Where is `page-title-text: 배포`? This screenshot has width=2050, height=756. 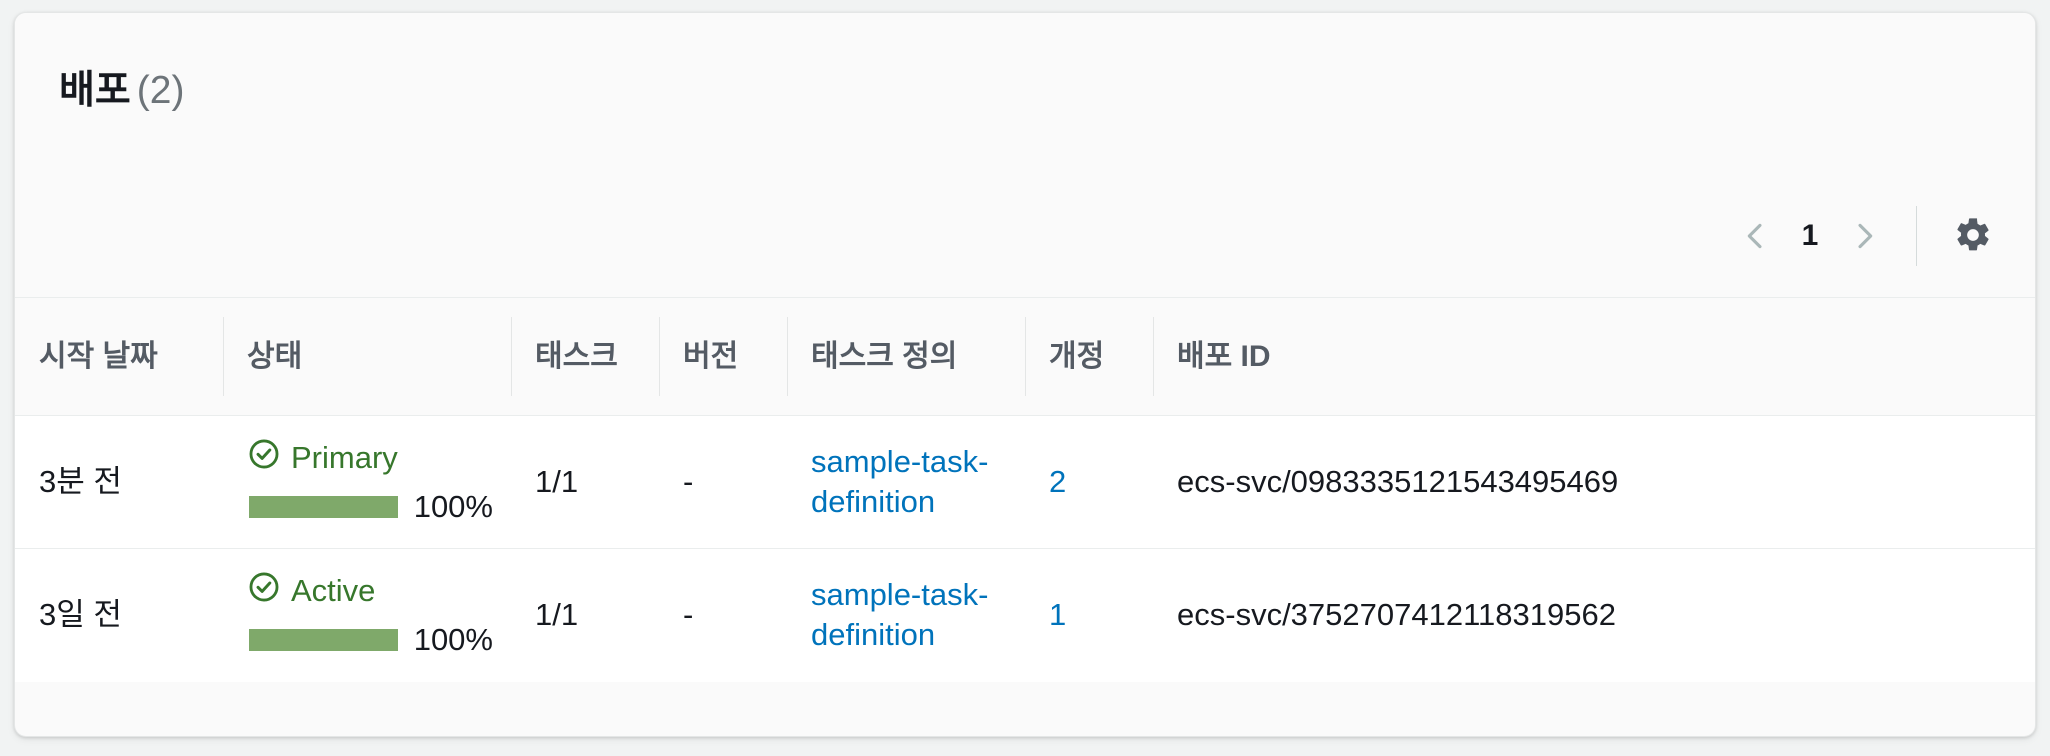 page-title-text: 배포 is located at coordinates (95, 90).